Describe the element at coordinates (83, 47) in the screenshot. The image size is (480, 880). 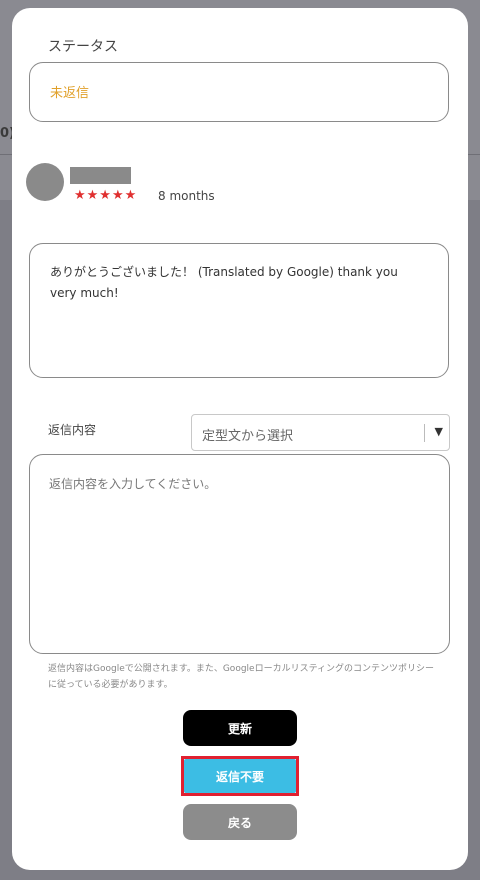
I see `status-label: ステータス` at that location.